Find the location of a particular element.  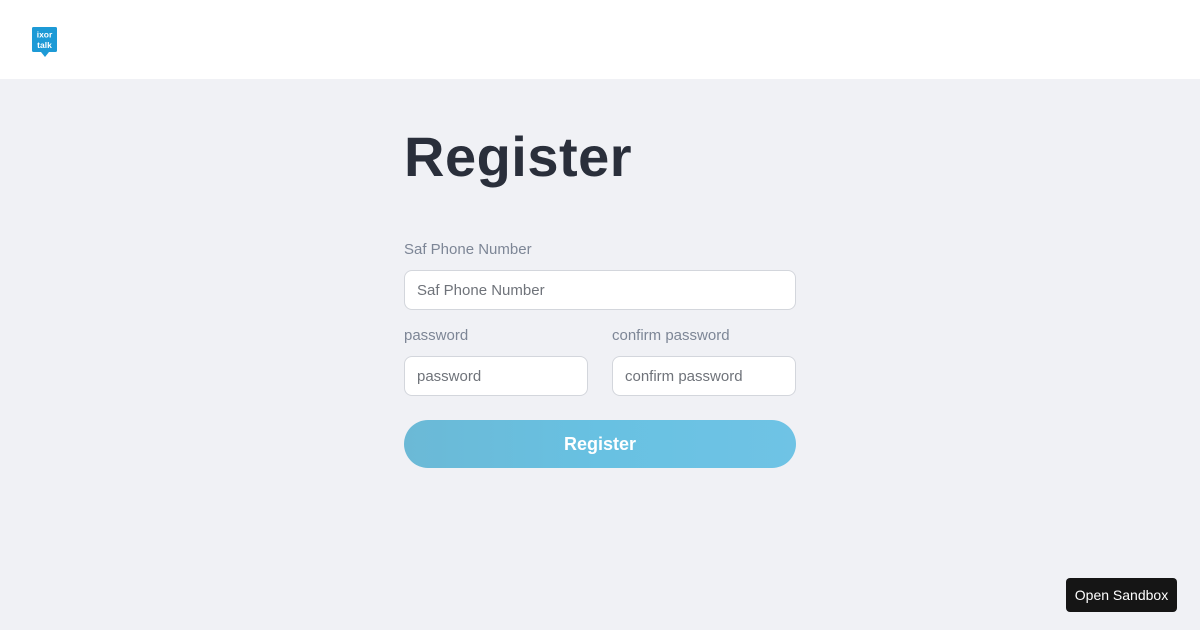

confirm-password-input is located at coordinates (704, 376).